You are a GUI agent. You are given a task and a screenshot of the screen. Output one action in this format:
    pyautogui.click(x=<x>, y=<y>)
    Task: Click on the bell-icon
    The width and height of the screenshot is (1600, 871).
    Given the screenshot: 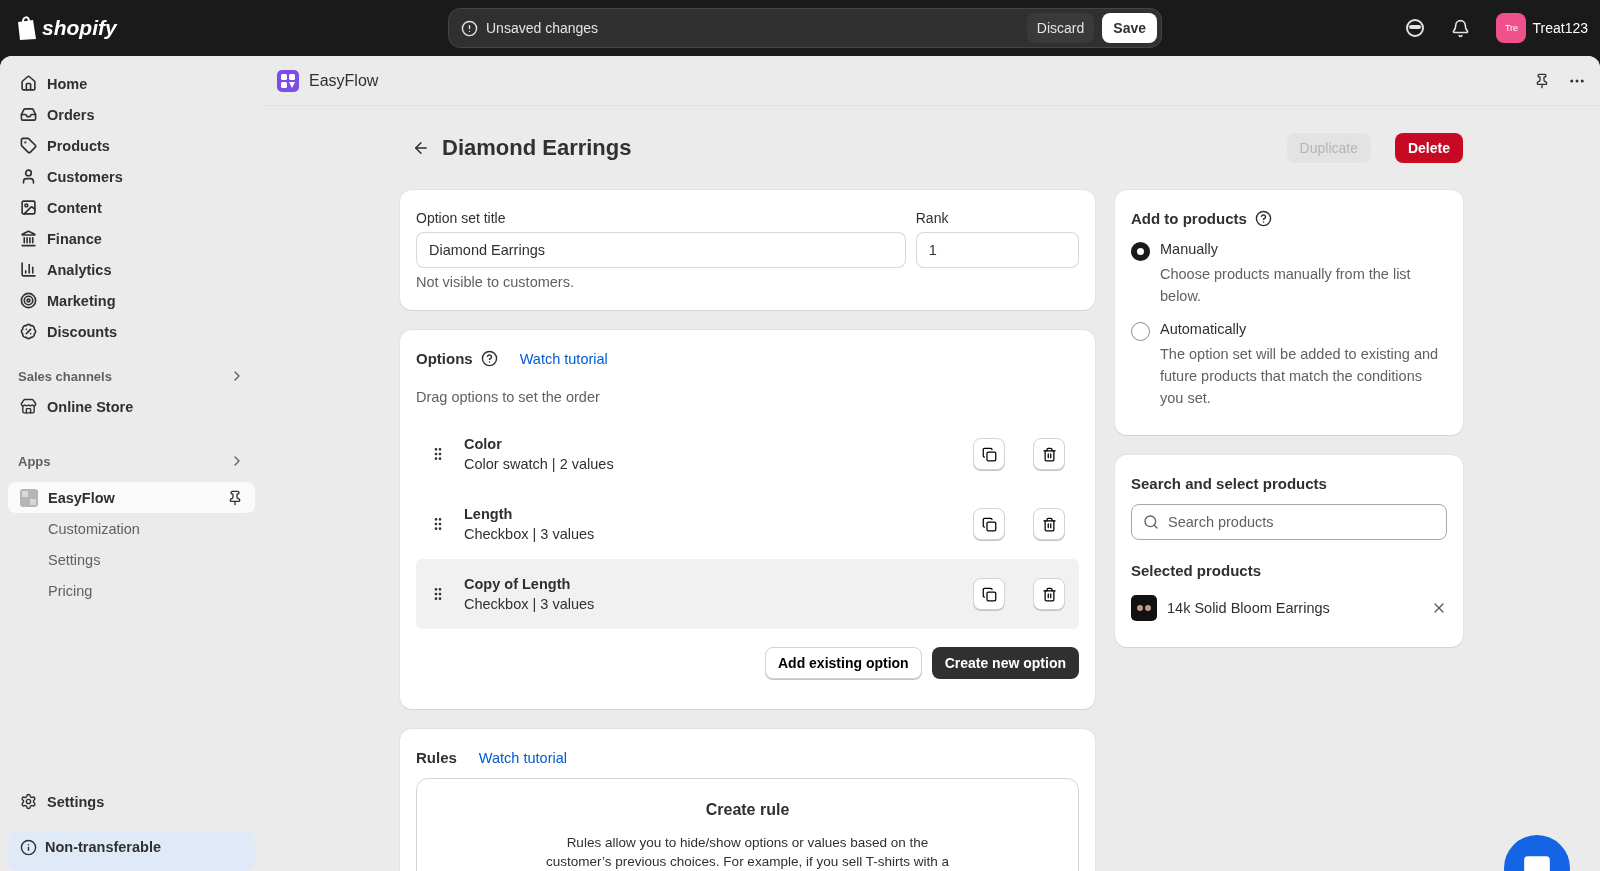 What is the action you would take?
    pyautogui.click(x=1461, y=28)
    